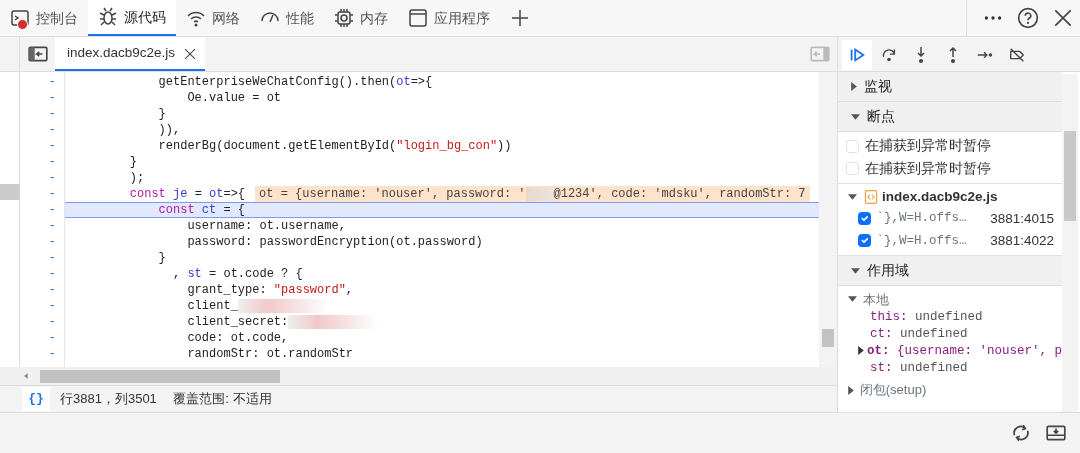  I want to click on resume-button, so click(857, 55).